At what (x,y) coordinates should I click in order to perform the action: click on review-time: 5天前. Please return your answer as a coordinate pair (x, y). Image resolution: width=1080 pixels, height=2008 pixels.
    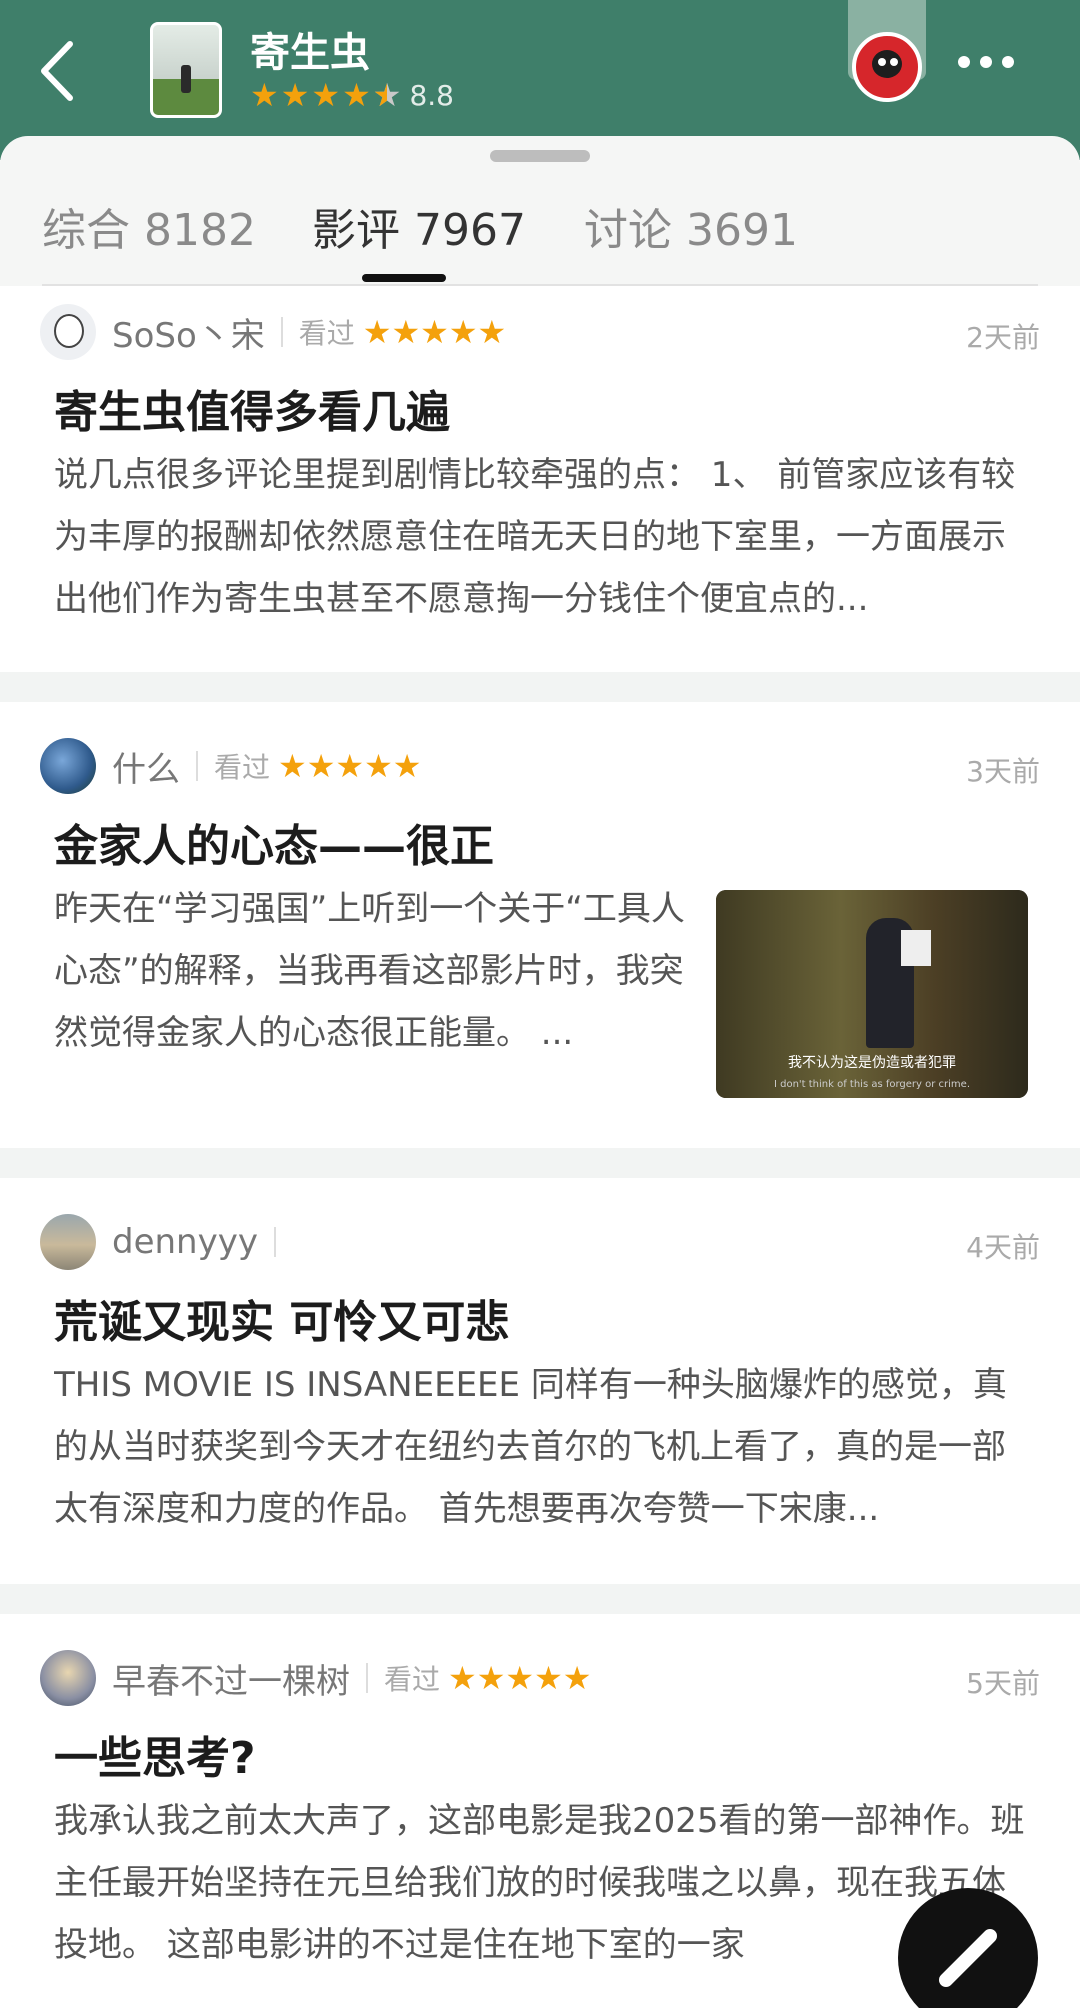
    Looking at the image, I should click on (1003, 1683).